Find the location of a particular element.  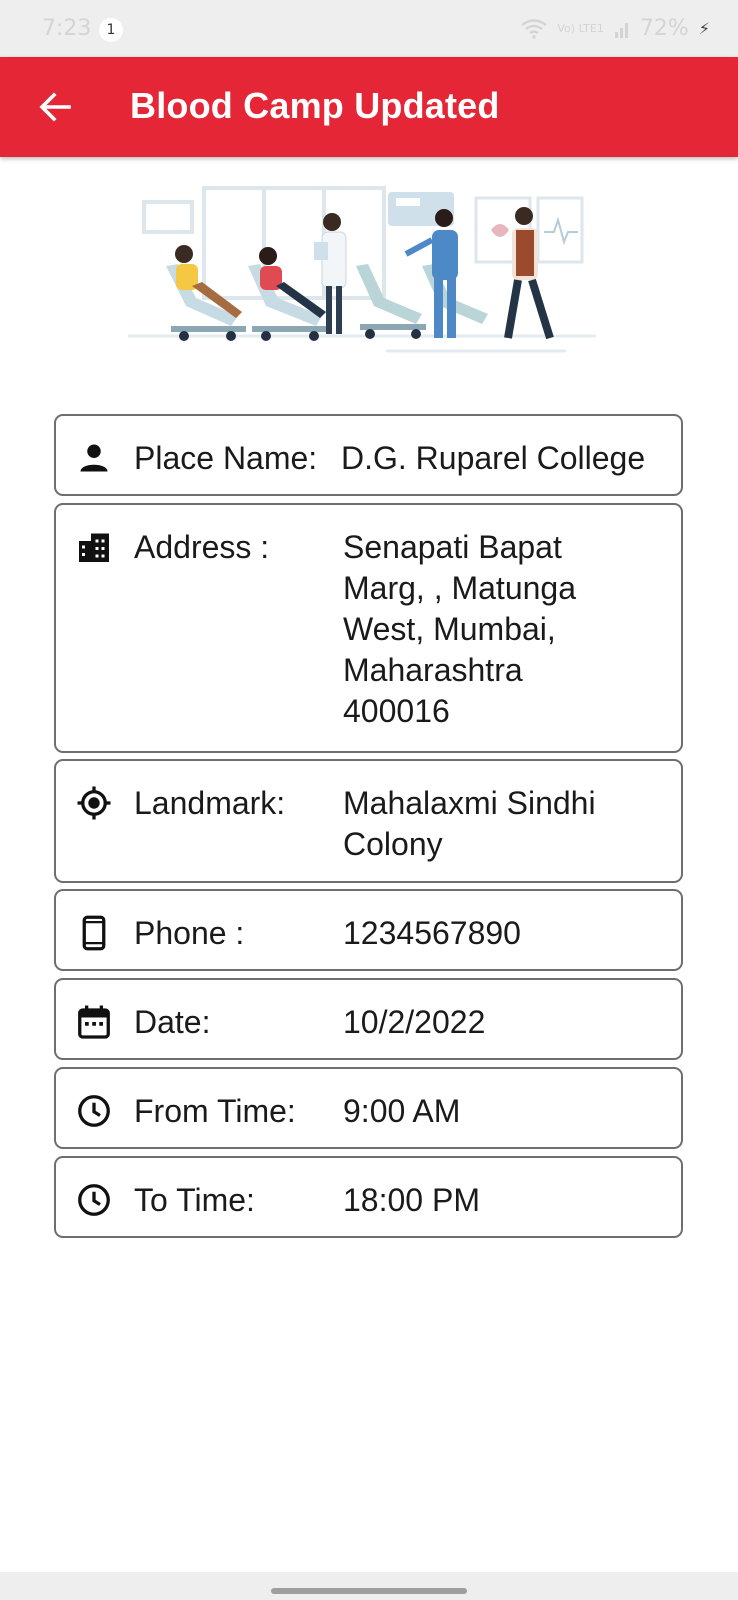

signal-icon is located at coordinates (621, 30).